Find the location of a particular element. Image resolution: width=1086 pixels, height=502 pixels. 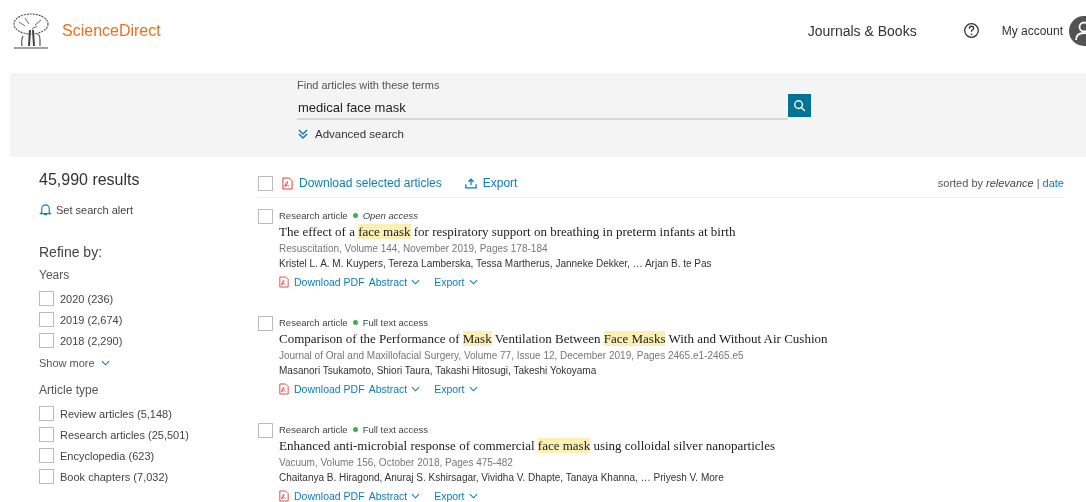

sort-label: sorted by is located at coordinates (960, 183).